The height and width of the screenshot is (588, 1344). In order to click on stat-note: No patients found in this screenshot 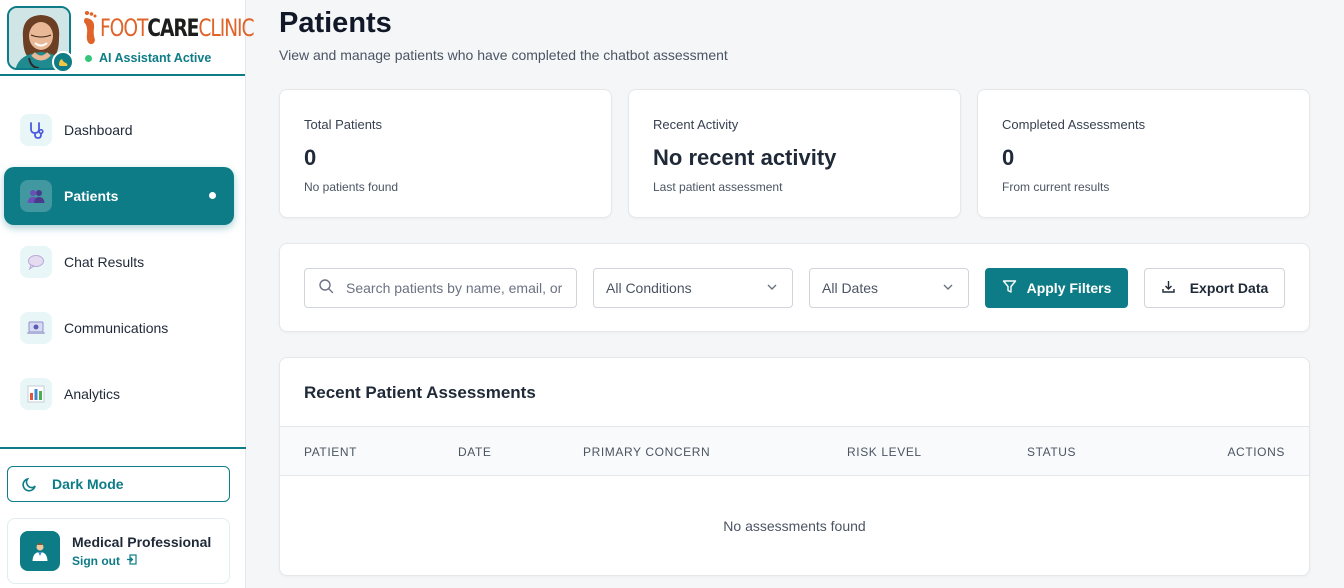, I will do `click(351, 187)`.